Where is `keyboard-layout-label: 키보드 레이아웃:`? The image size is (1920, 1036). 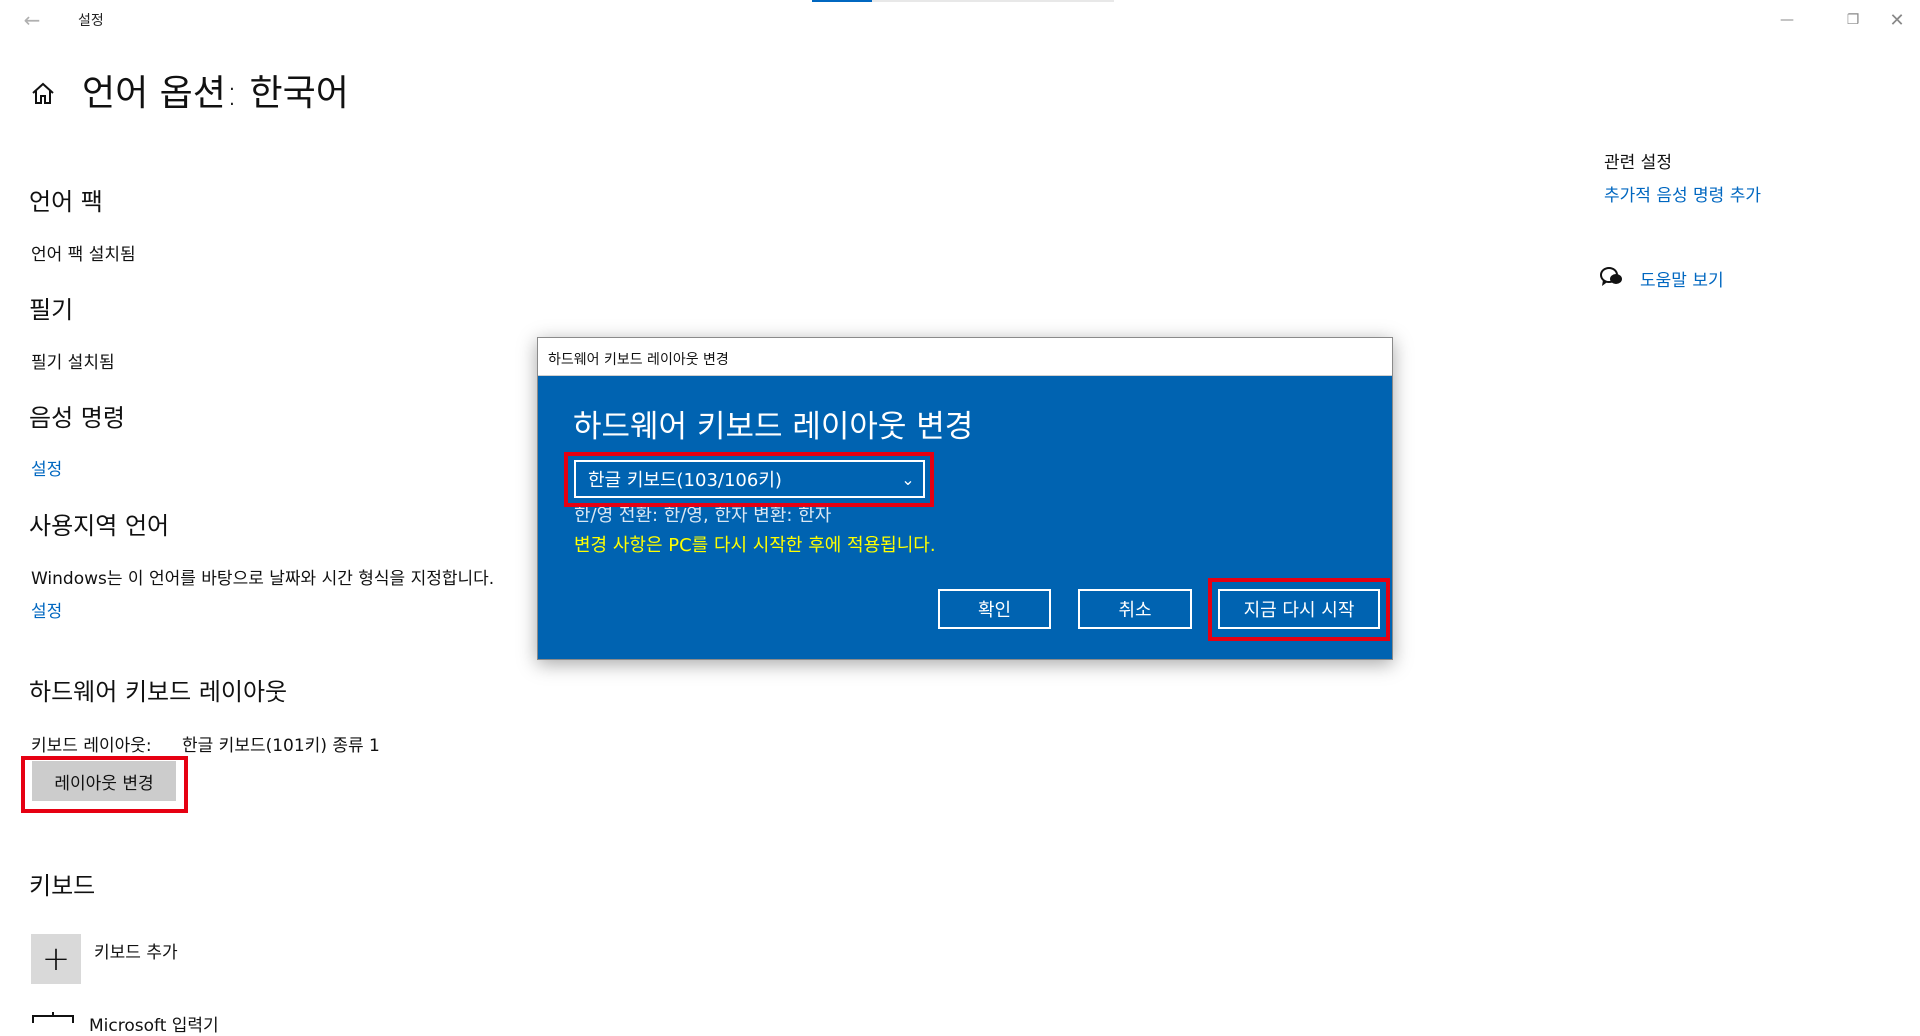
keyboard-layout-label: 키보드 레이아웃: is located at coordinates (91, 746).